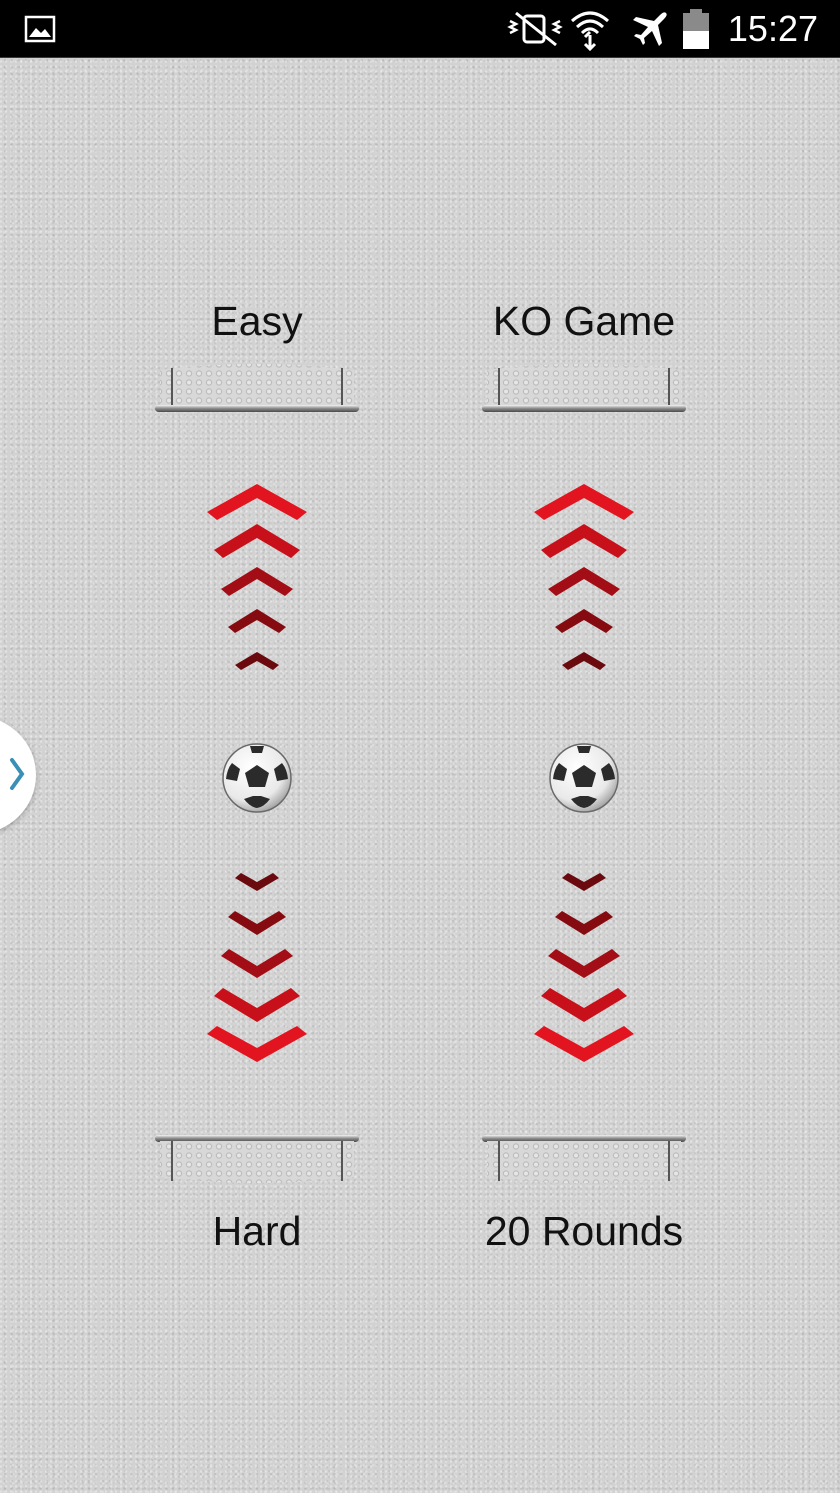  I want to click on increase-difficulty-arrows, so click(257, 578).